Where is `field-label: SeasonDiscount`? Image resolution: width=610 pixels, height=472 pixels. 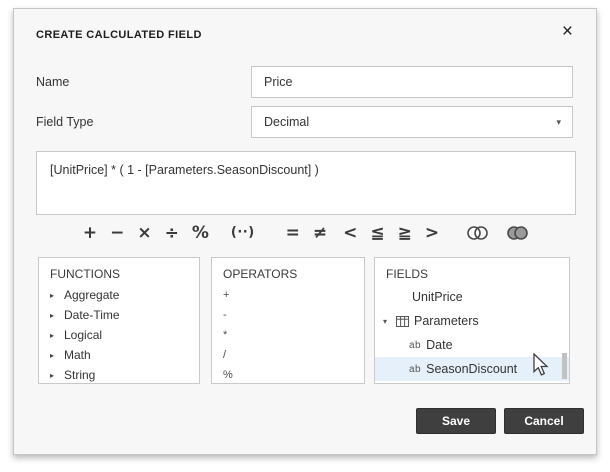
field-label: SeasonDiscount is located at coordinates (472, 369).